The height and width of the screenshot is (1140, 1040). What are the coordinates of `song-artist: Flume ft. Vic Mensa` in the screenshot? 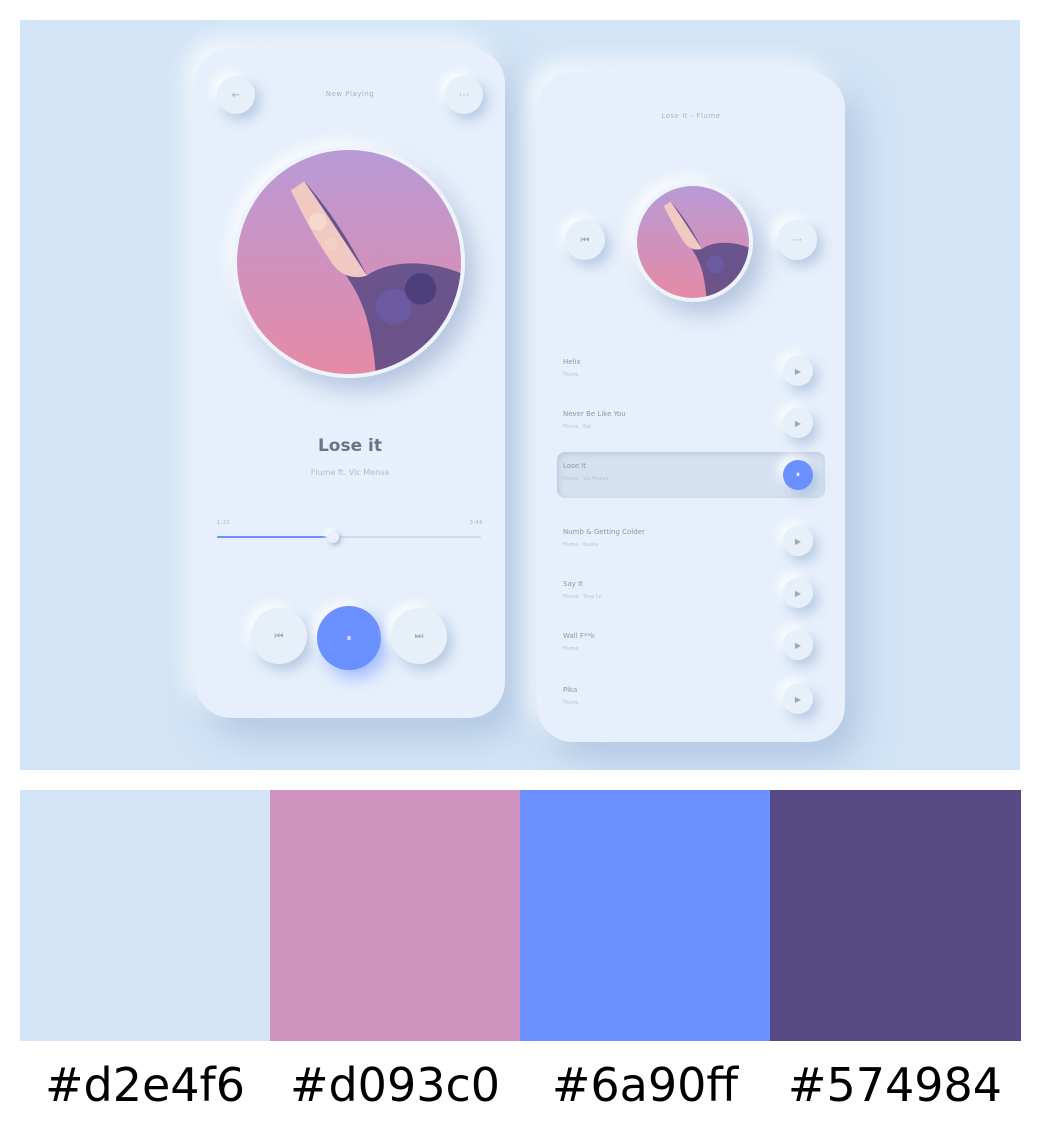 It's located at (350, 472).